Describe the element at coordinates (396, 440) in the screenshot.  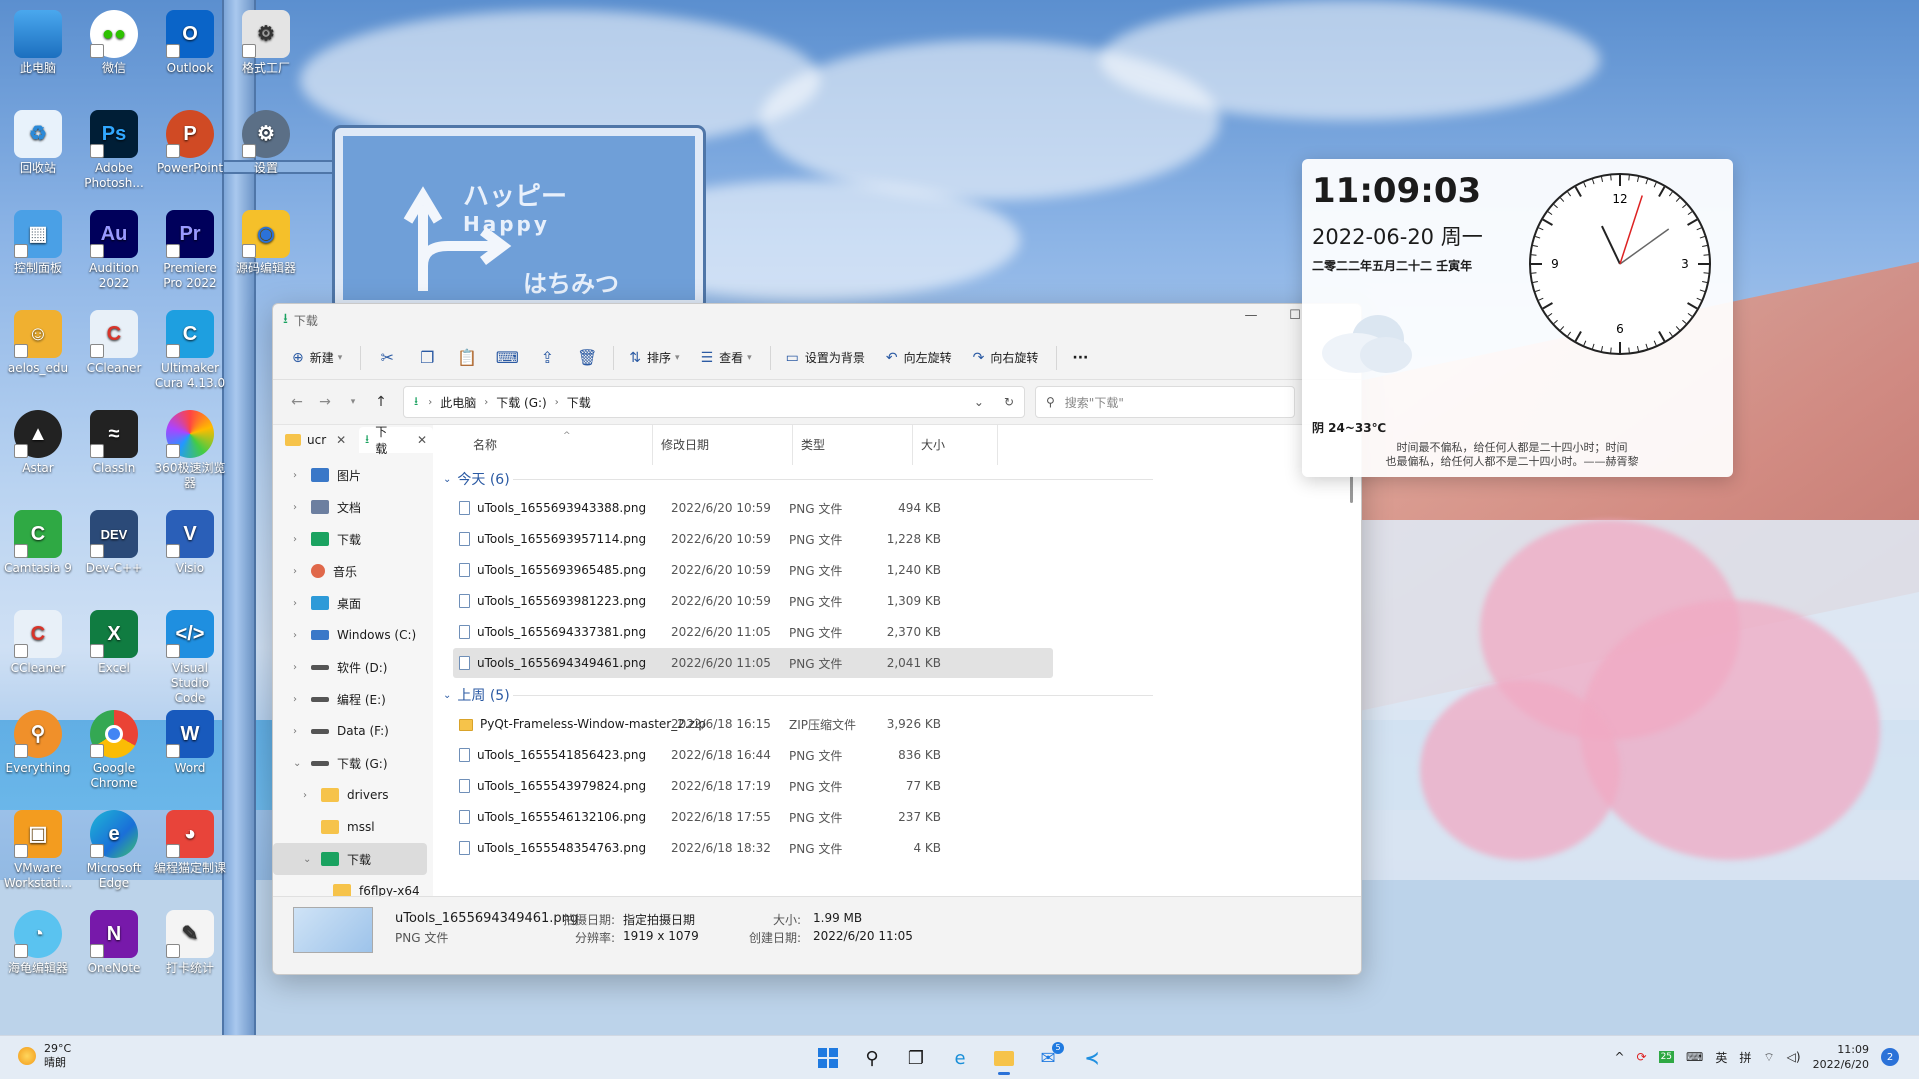
I see `tab-downloads: ⭳ 下载 ✕` at that location.